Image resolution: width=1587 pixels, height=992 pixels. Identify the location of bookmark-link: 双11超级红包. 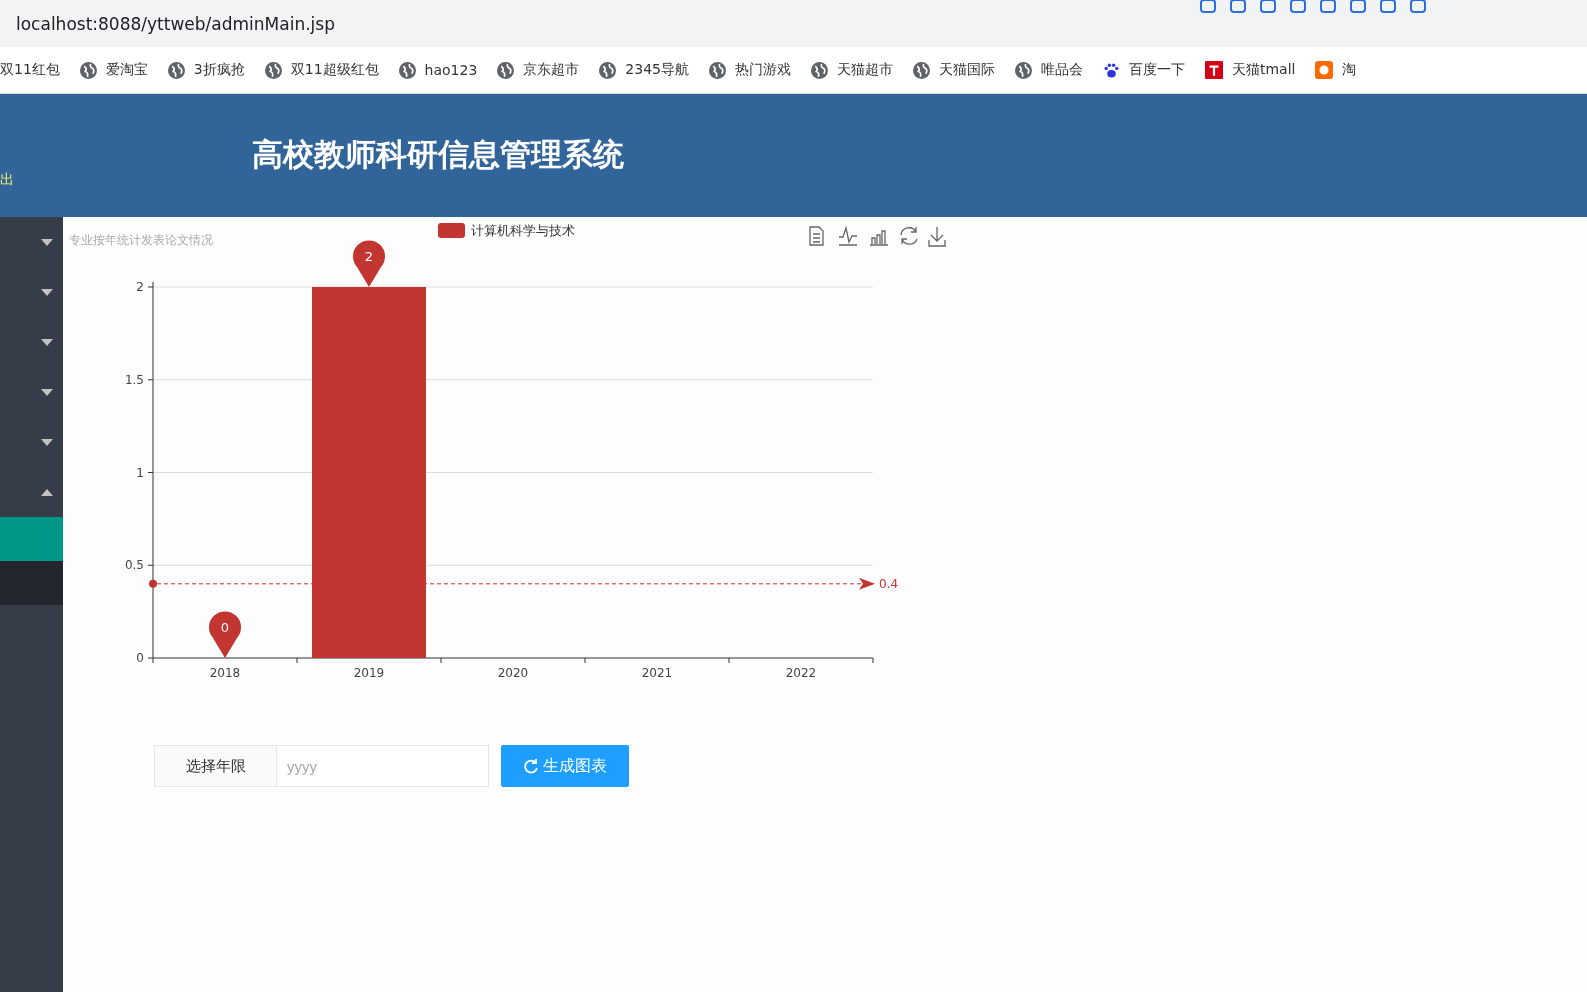
(321, 70).